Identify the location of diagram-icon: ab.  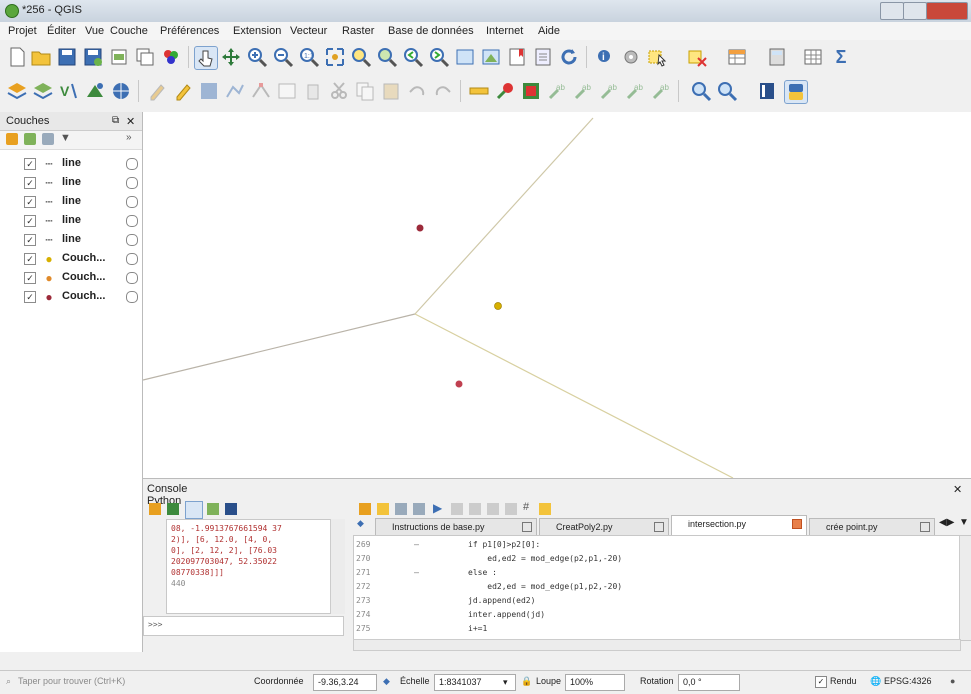
(661, 91).